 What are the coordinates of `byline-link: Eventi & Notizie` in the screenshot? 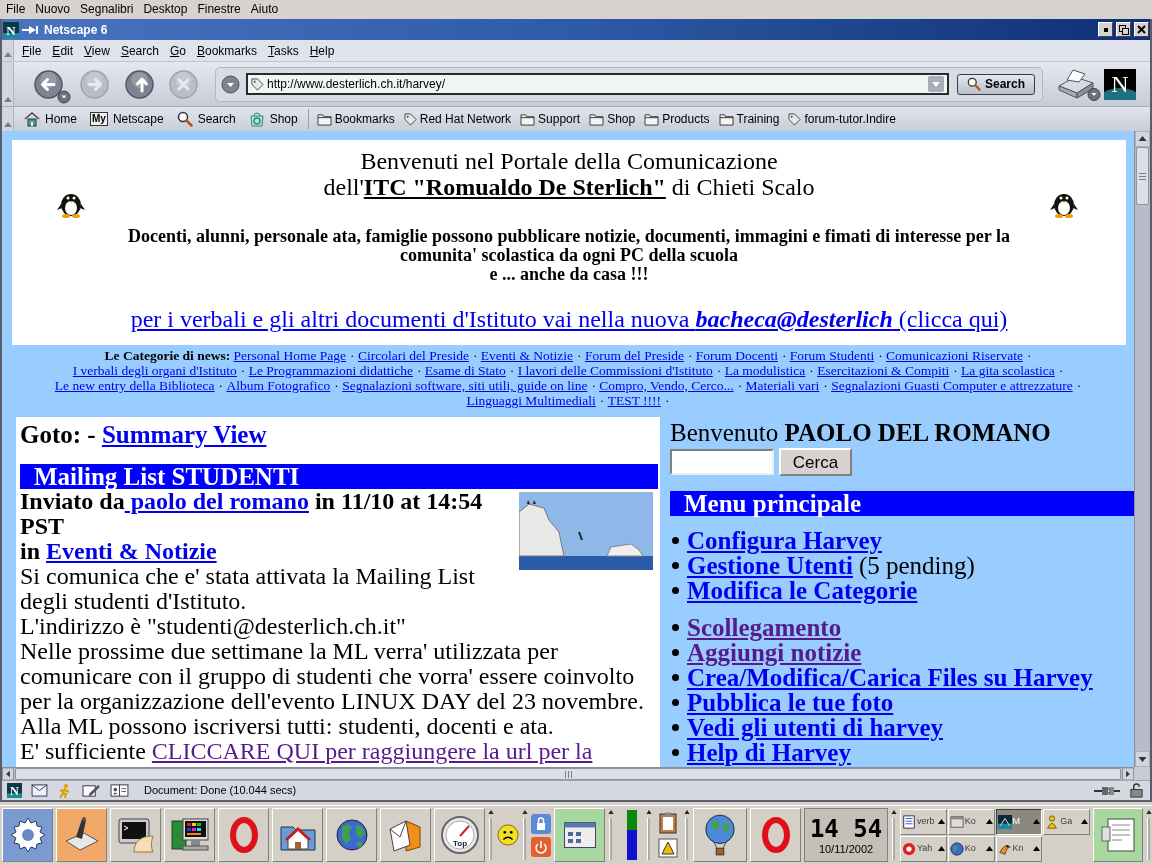 It's located at (131, 551).